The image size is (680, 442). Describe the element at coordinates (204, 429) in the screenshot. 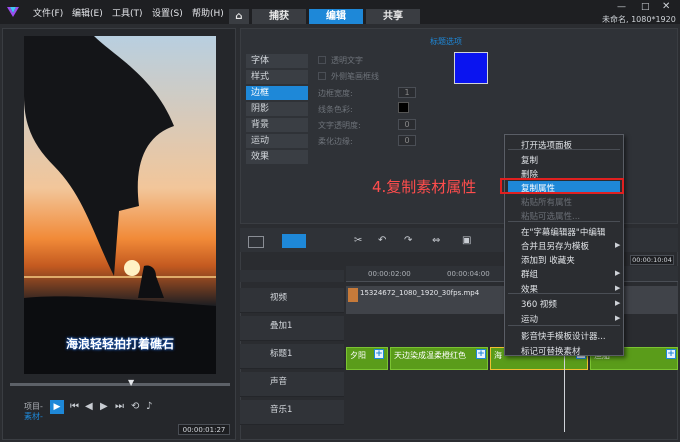

I see `preview-timecode: 00:00:01:27` at that location.